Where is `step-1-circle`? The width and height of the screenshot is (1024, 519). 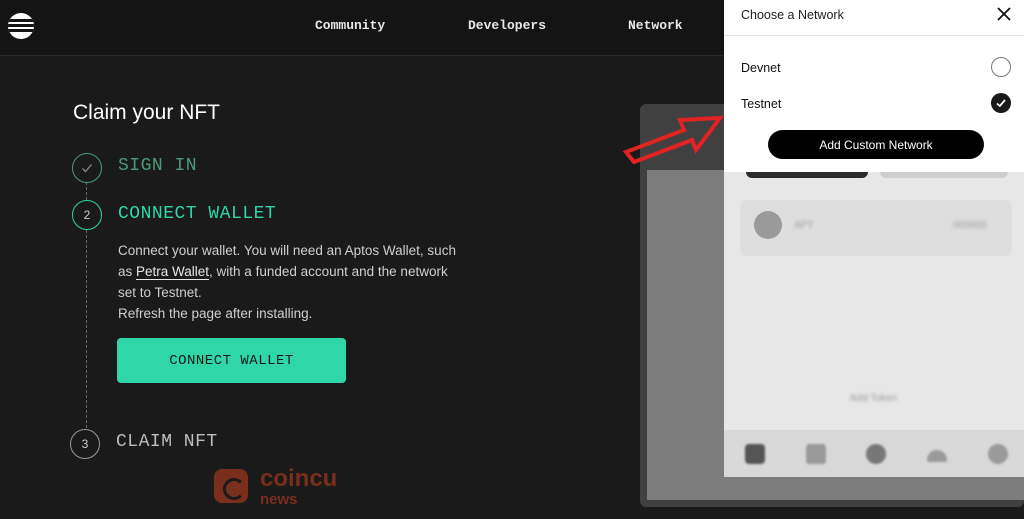
step-1-circle is located at coordinates (87, 168).